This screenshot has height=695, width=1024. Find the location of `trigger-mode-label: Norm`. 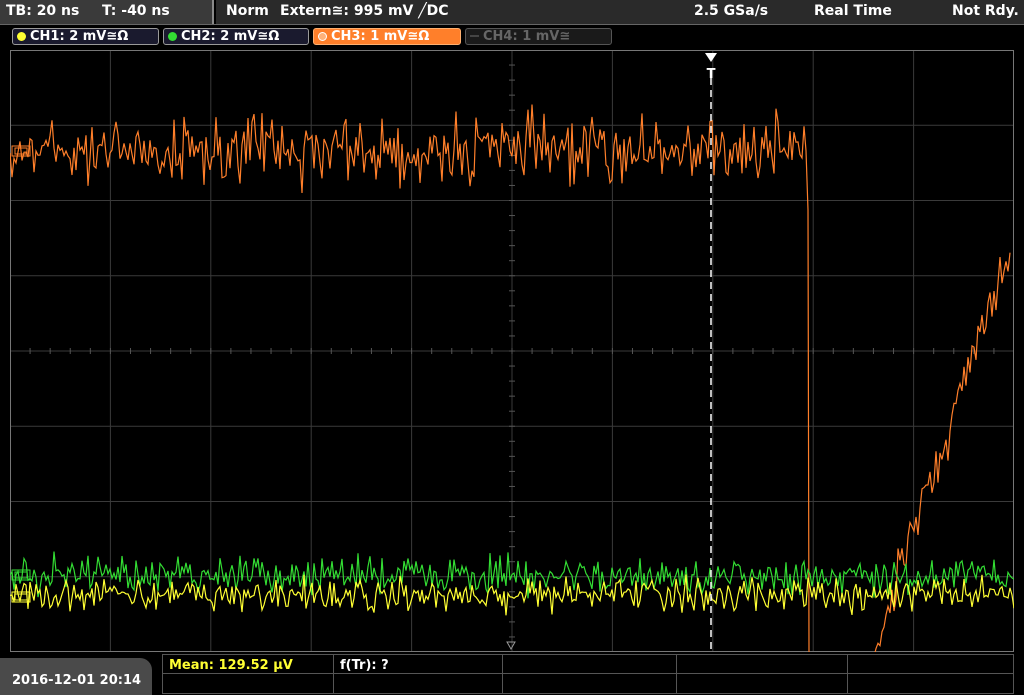

trigger-mode-label: Norm is located at coordinates (247, 11).